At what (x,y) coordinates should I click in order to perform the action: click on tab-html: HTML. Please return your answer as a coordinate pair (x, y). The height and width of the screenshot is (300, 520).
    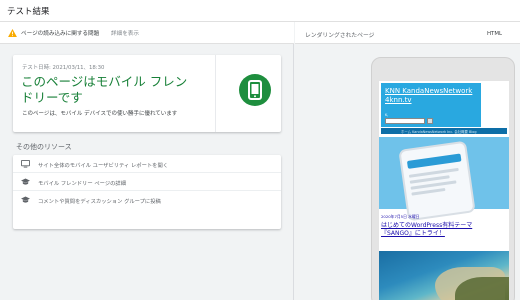
    Looking at the image, I should click on (494, 34).